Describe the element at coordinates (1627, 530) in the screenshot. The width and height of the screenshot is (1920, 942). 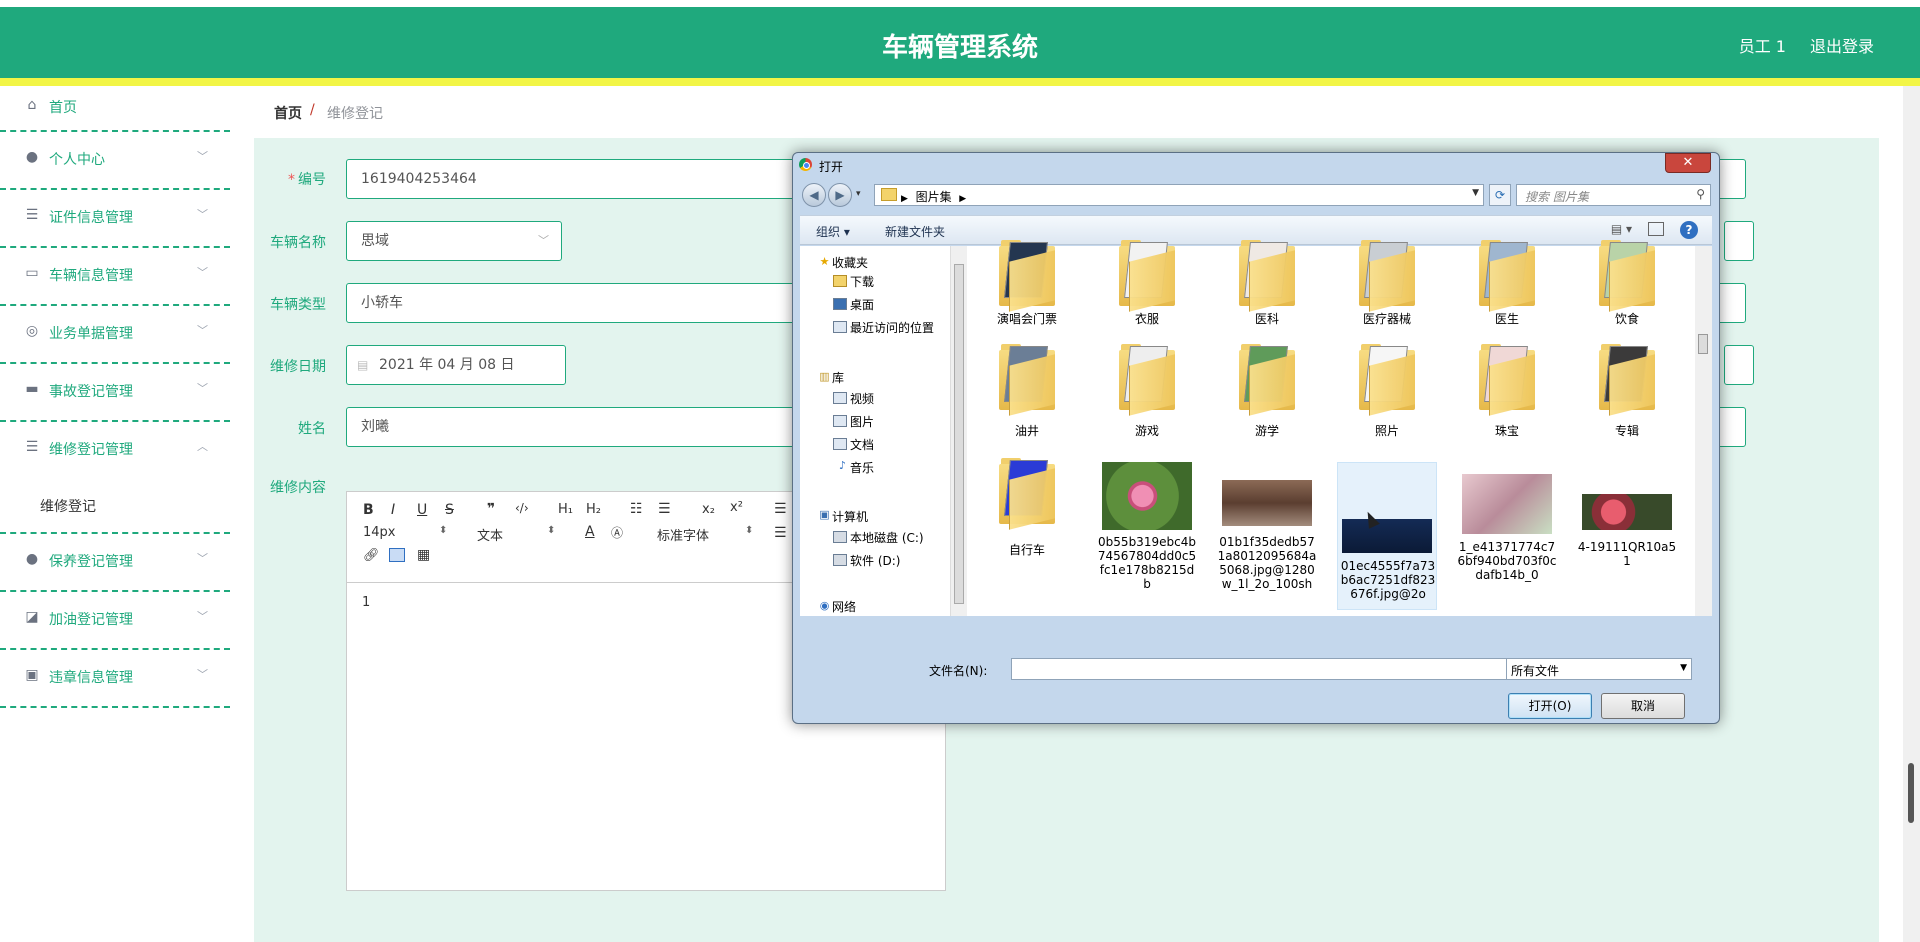
I see `image-file-item: 4-19111QR10a51` at that location.